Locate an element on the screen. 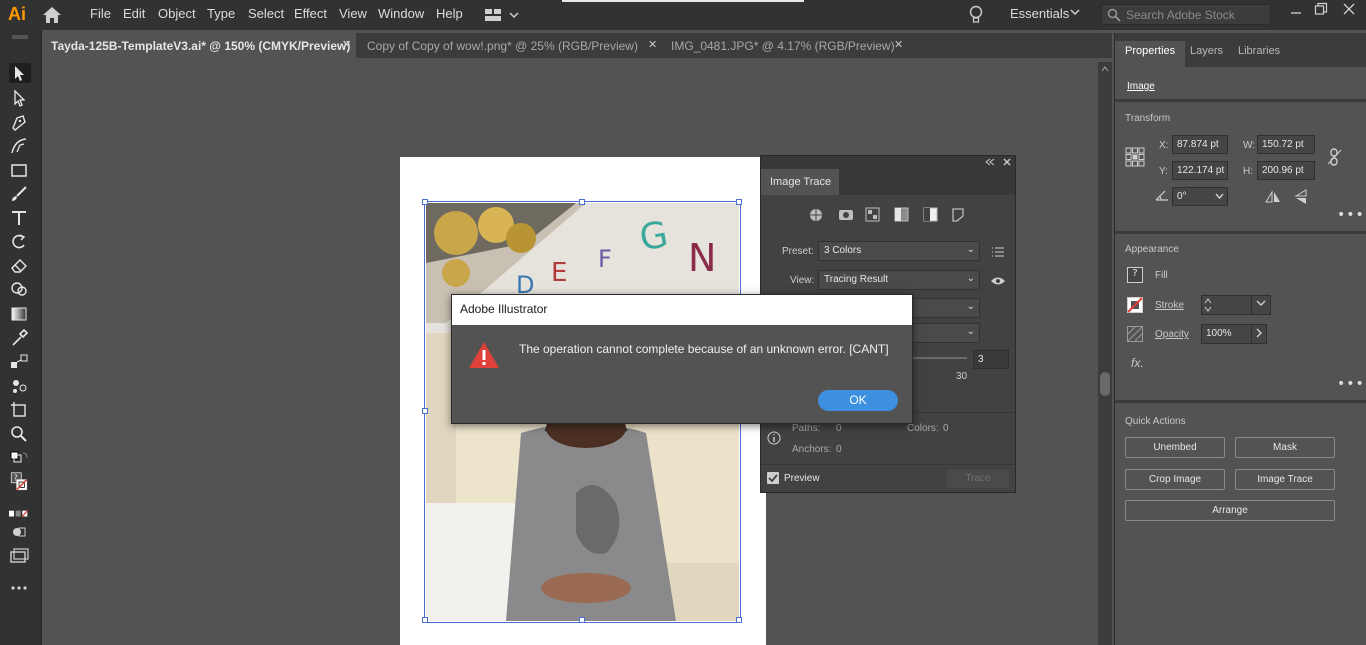  crop-image-button: Crop Image is located at coordinates (1175, 479).